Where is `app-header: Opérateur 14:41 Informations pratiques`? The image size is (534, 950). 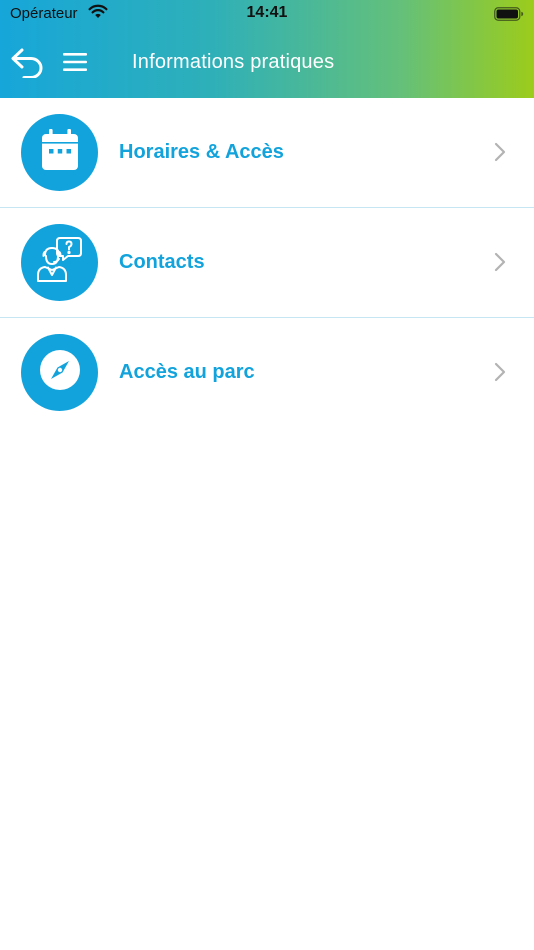
app-header: Opérateur 14:41 Informations pratiques is located at coordinates (267, 49).